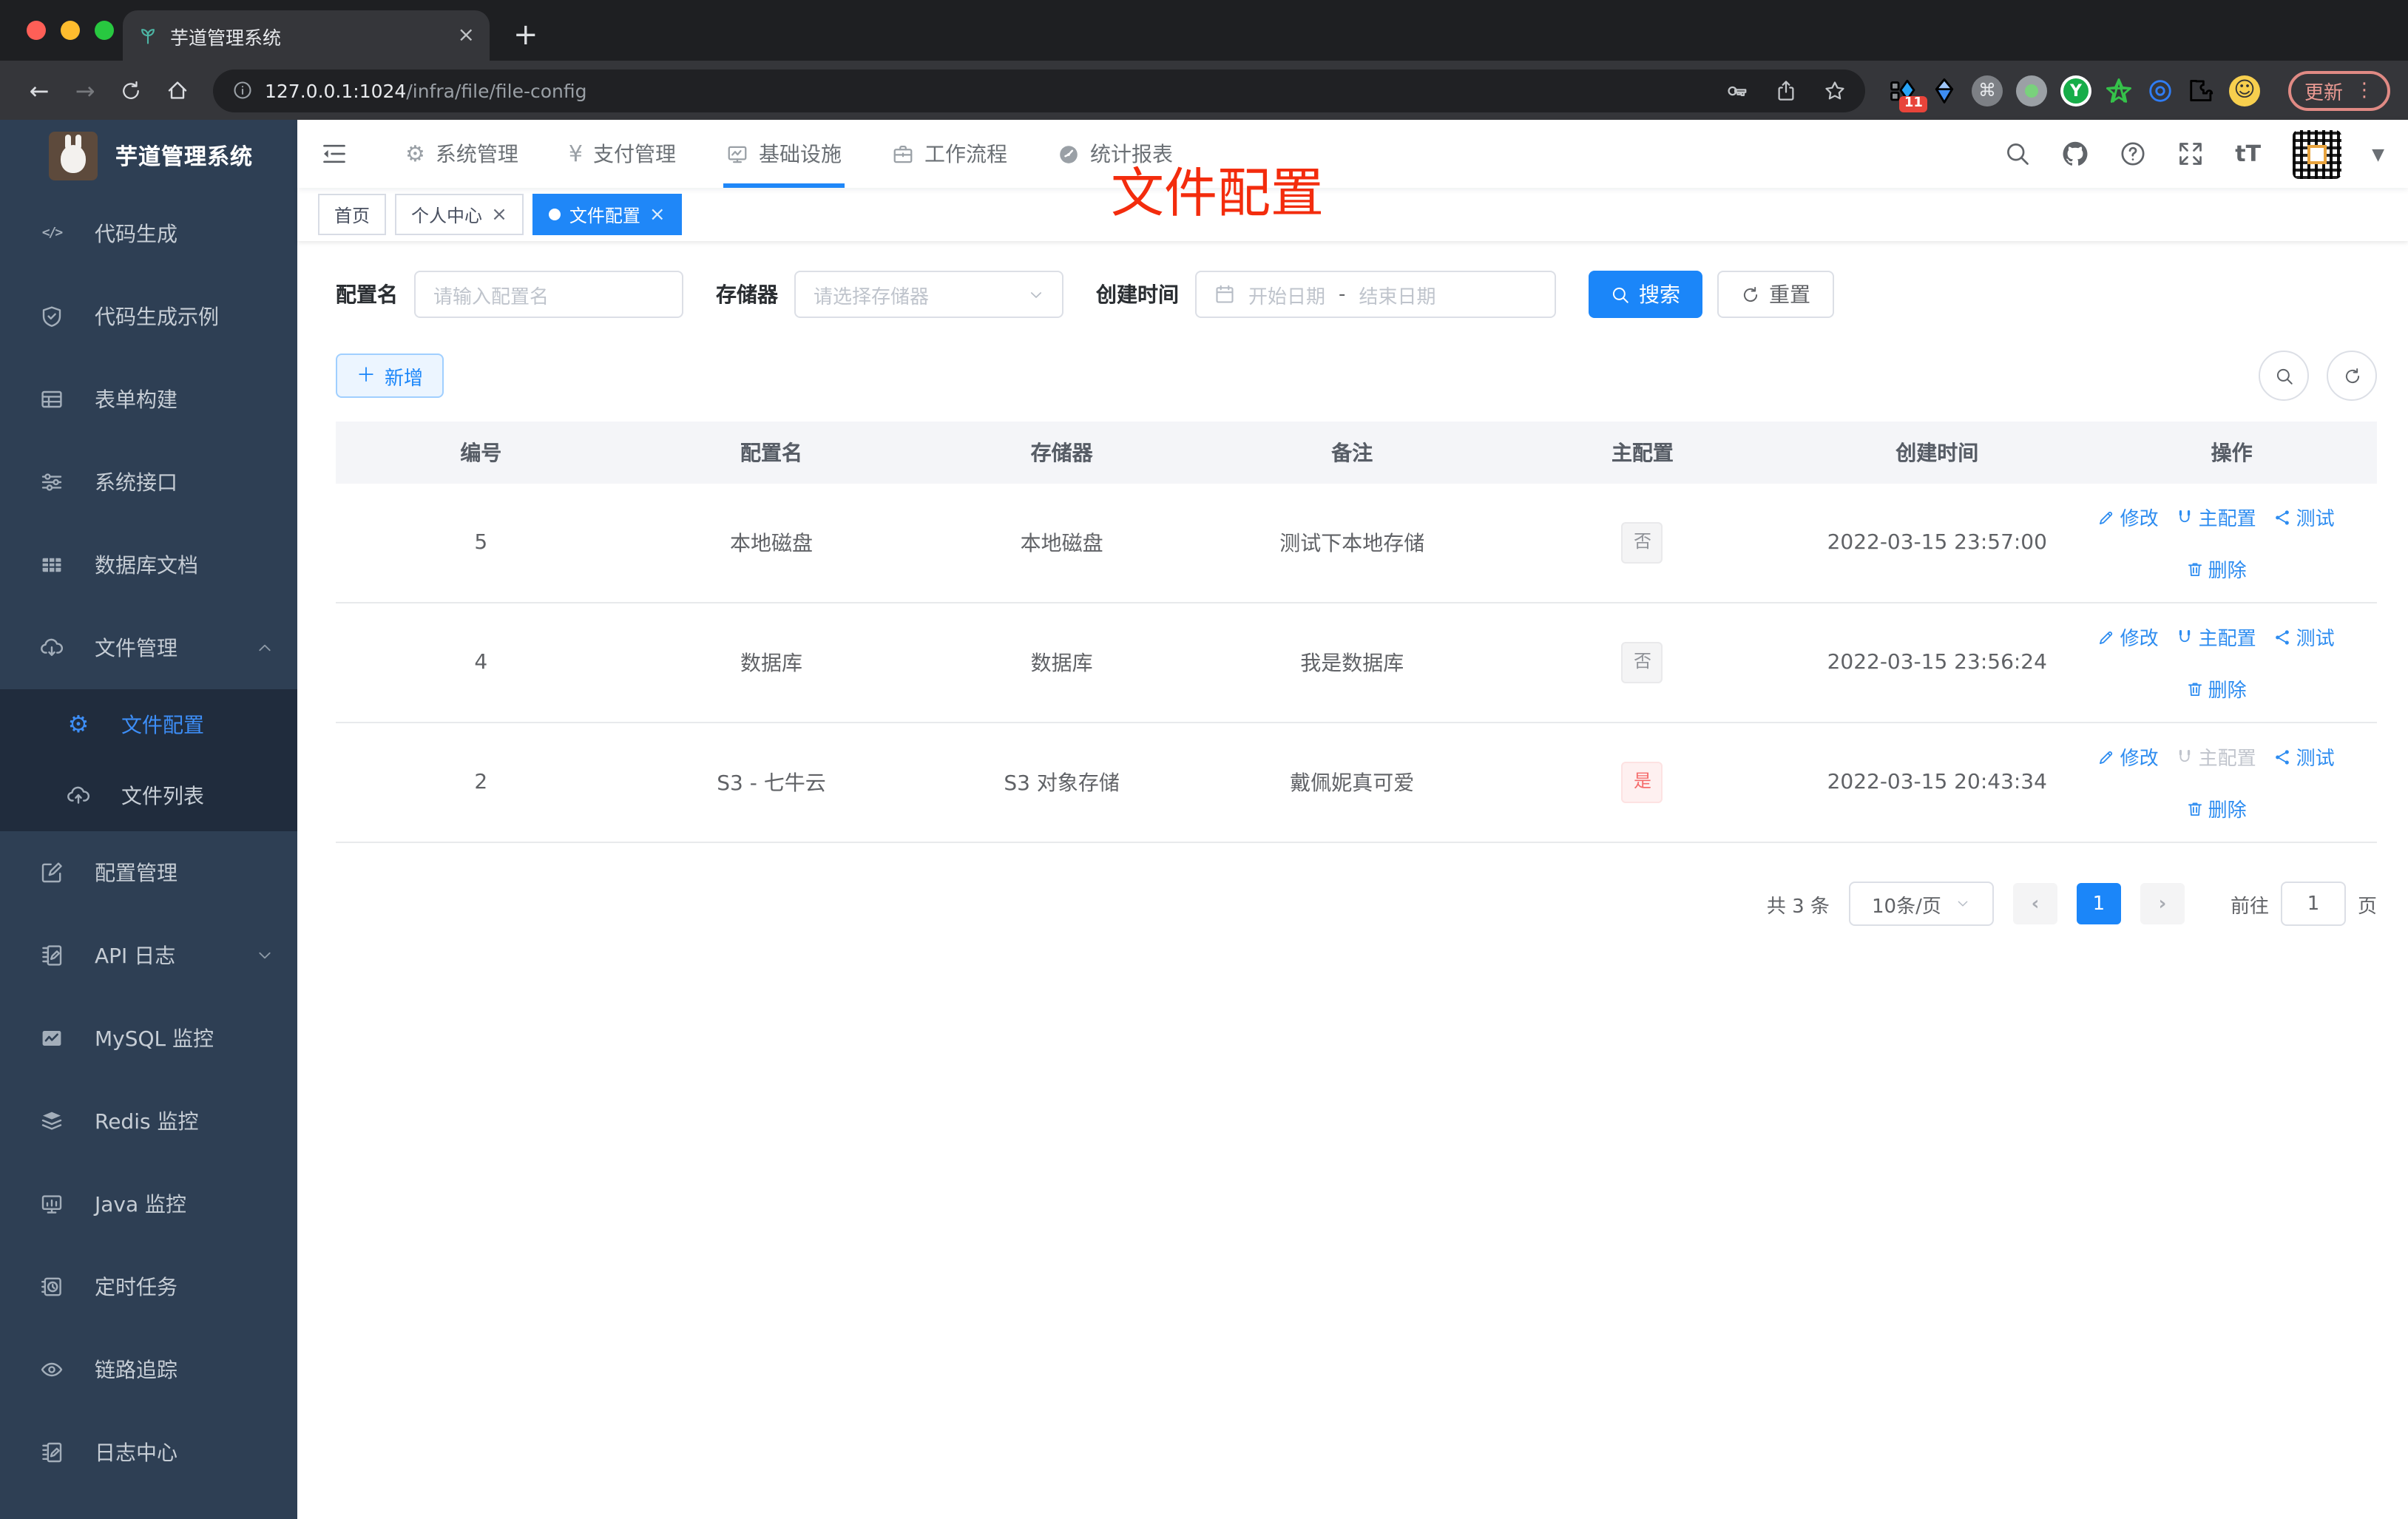 Image resolution: width=2408 pixels, height=1519 pixels. Describe the element at coordinates (2031, 90) in the screenshot. I see `dot-extension-icon` at that location.